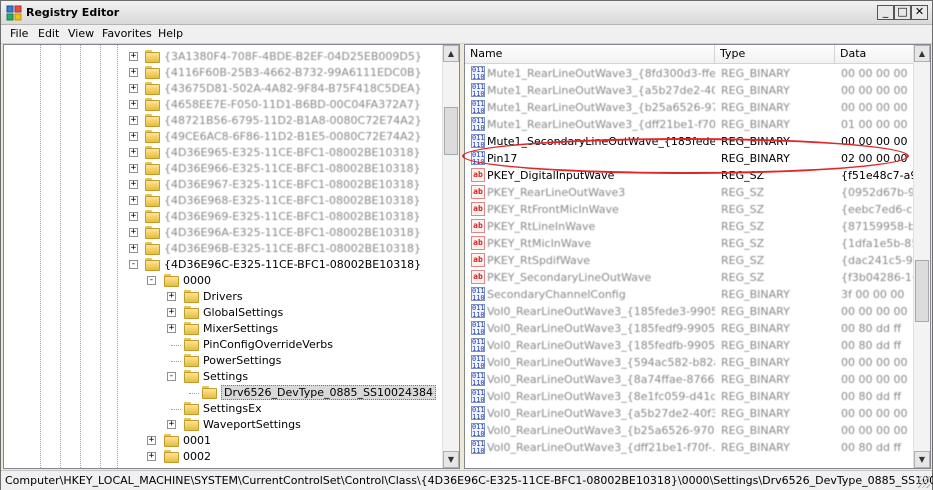 Image resolution: width=933 pixels, height=490 pixels. I want to click on value-type: REG_BINARY, so click(755, 124).